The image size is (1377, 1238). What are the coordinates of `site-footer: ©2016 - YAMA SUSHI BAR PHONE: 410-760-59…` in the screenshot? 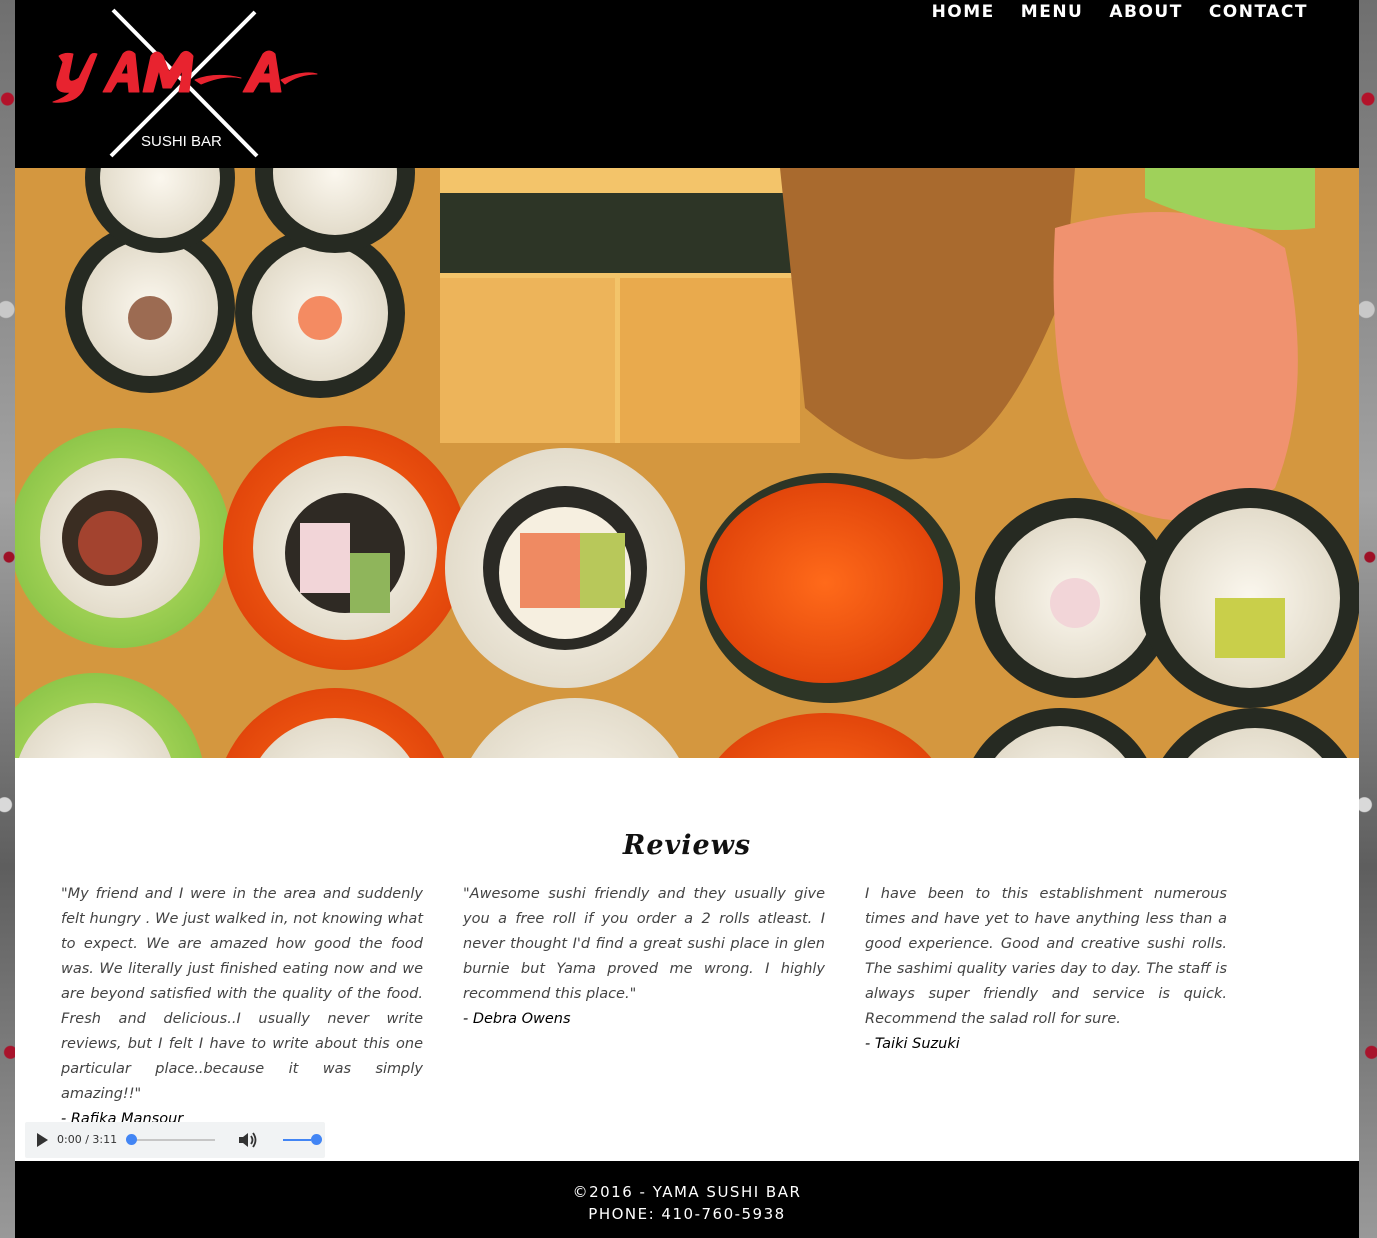 It's located at (687, 1199).